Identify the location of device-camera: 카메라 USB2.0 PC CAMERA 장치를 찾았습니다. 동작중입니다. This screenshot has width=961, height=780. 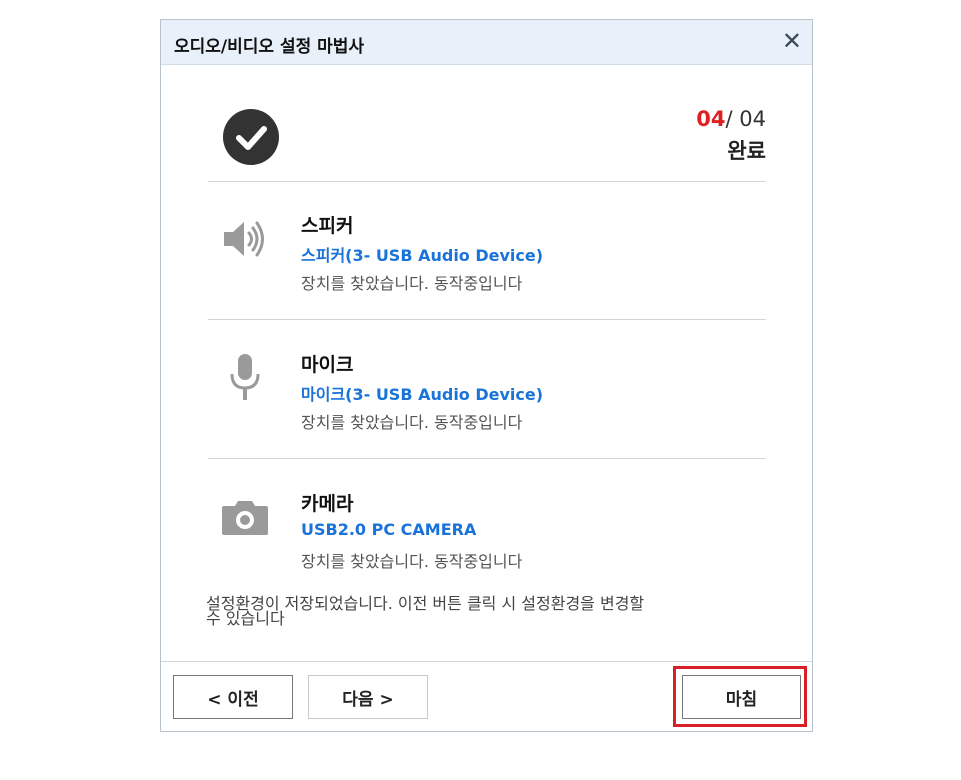
(487, 536).